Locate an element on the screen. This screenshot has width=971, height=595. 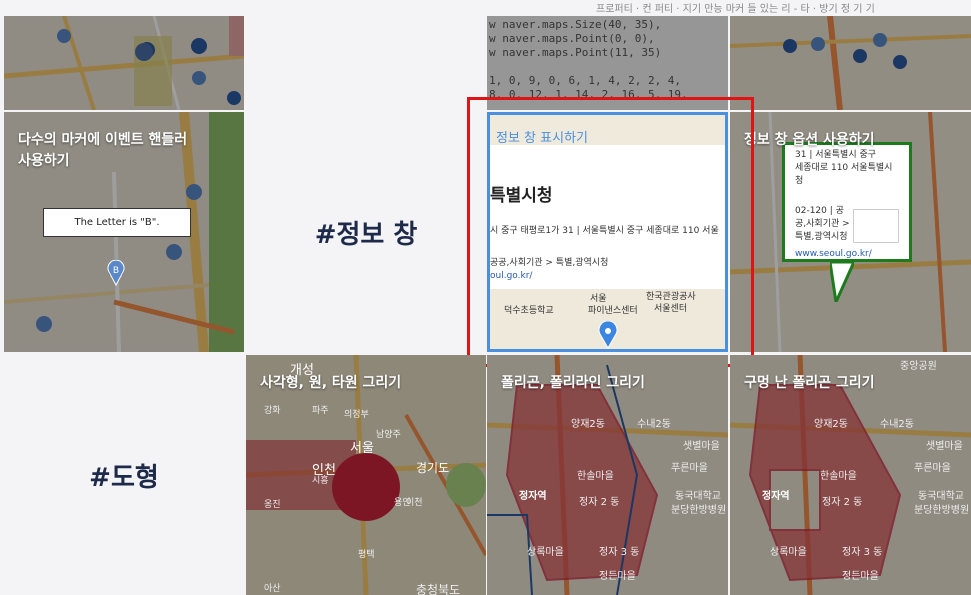
map-label: 서울 is located at coordinates (362, 448).